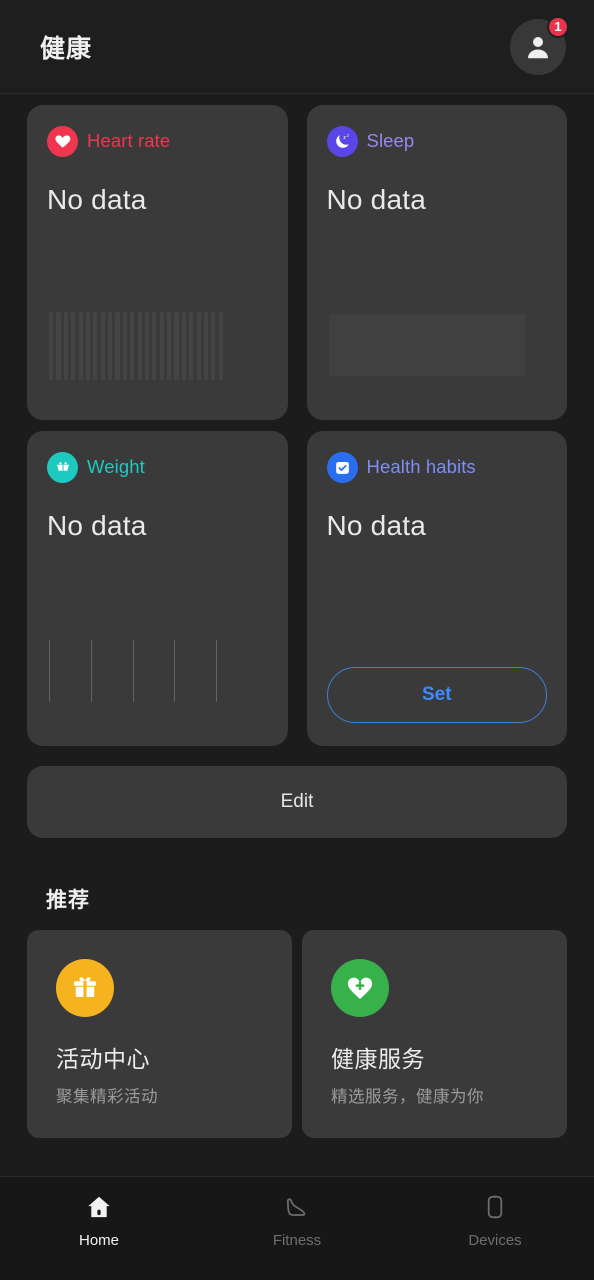  Describe the element at coordinates (116, 466) in the screenshot. I see `card-title: Weight` at that location.